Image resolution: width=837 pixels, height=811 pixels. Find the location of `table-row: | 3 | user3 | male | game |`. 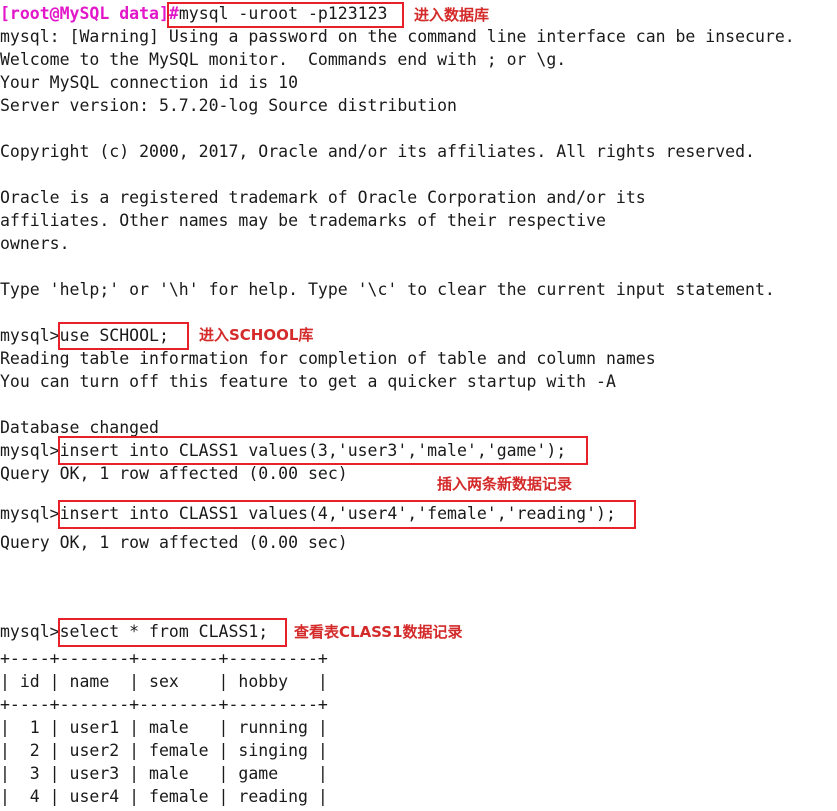

table-row: | 3 | user3 | male | game | is located at coordinates (164, 773).